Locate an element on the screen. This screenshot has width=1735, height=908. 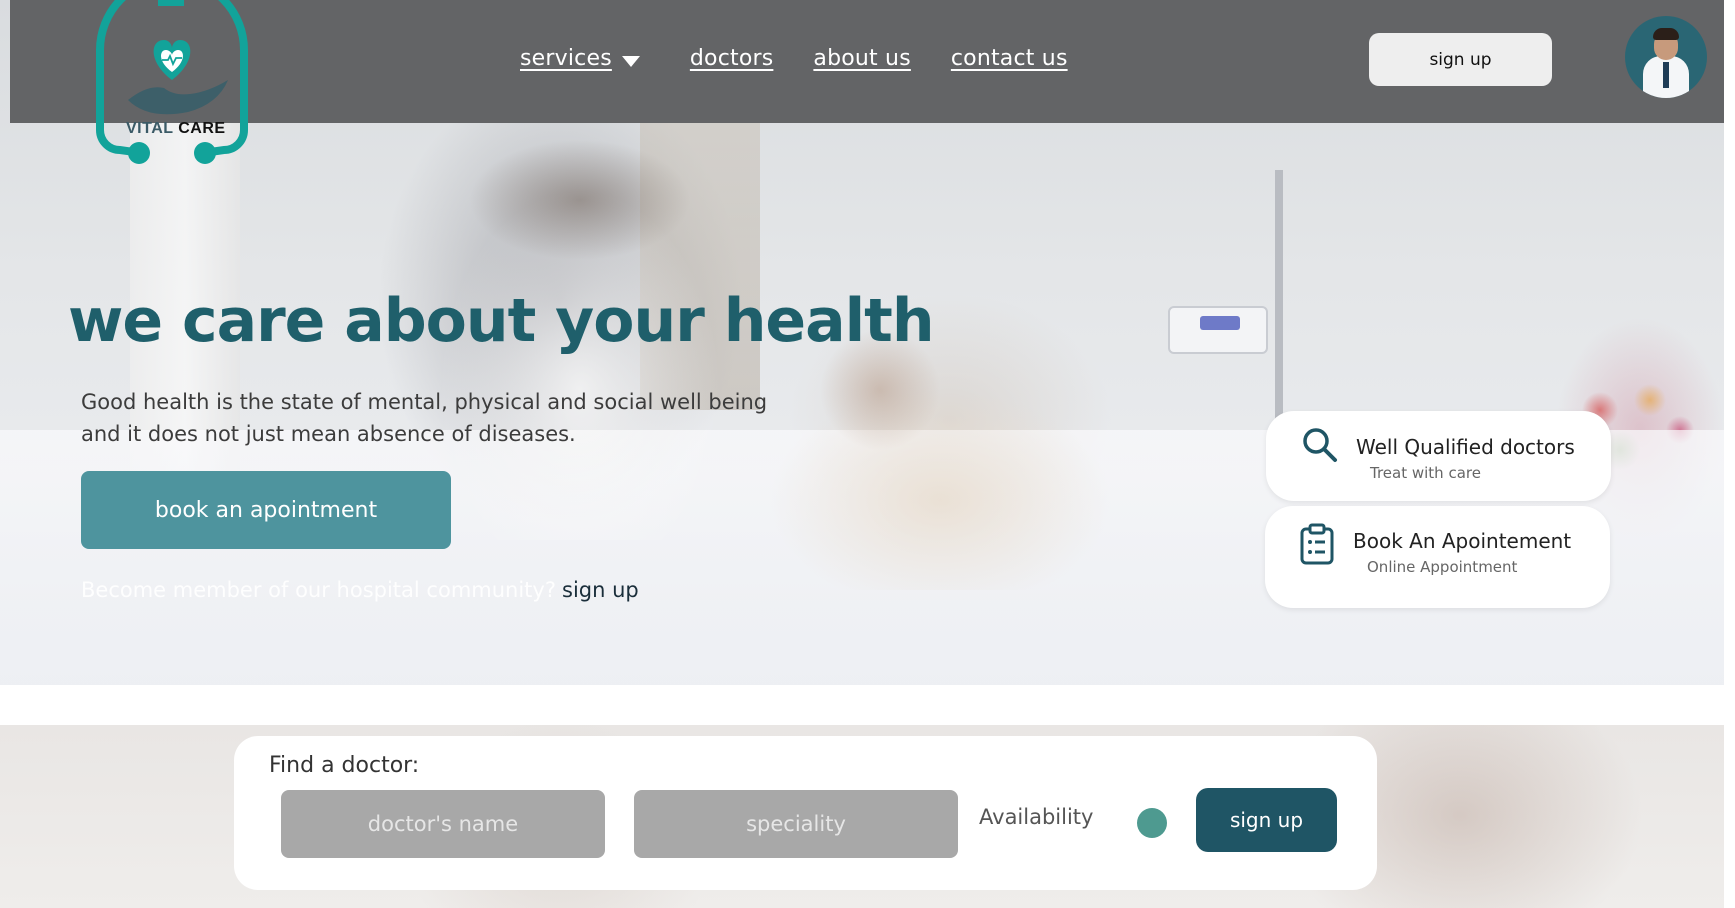
avatar-hair is located at coordinates (1666, 34).